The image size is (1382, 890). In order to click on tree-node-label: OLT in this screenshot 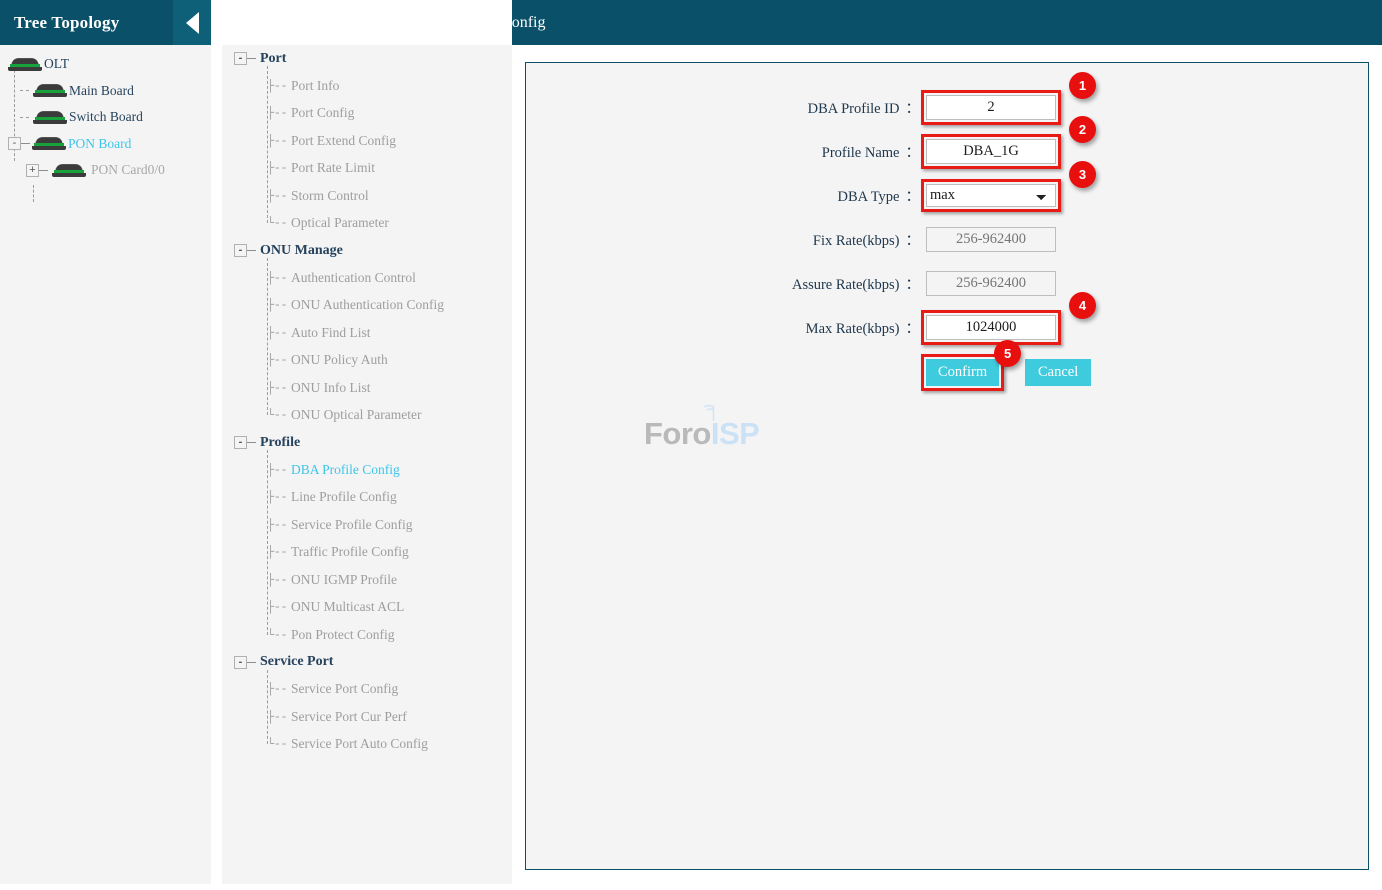, I will do `click(57, 64)`.